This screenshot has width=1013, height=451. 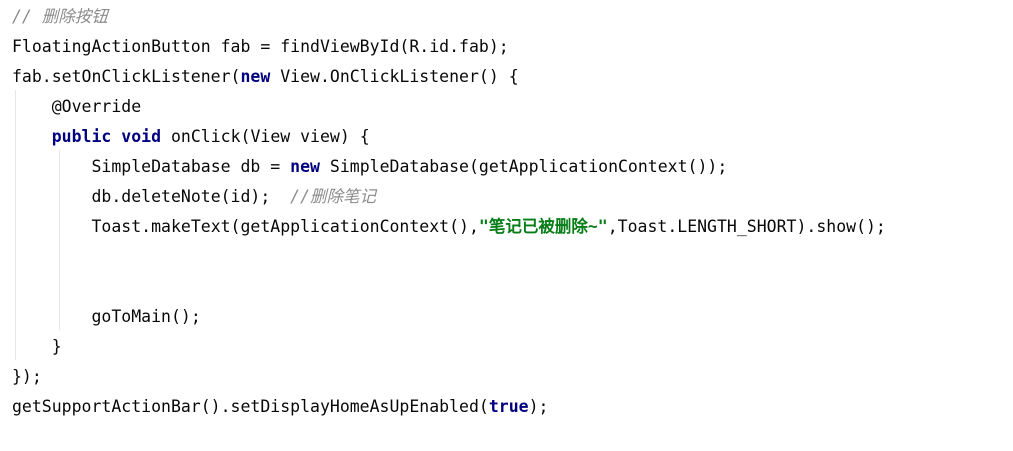 What do you see at coordinates (333, 196) in the screenshot?
I see `code-comment: //删除笔记` at bounding box center [333, 196].